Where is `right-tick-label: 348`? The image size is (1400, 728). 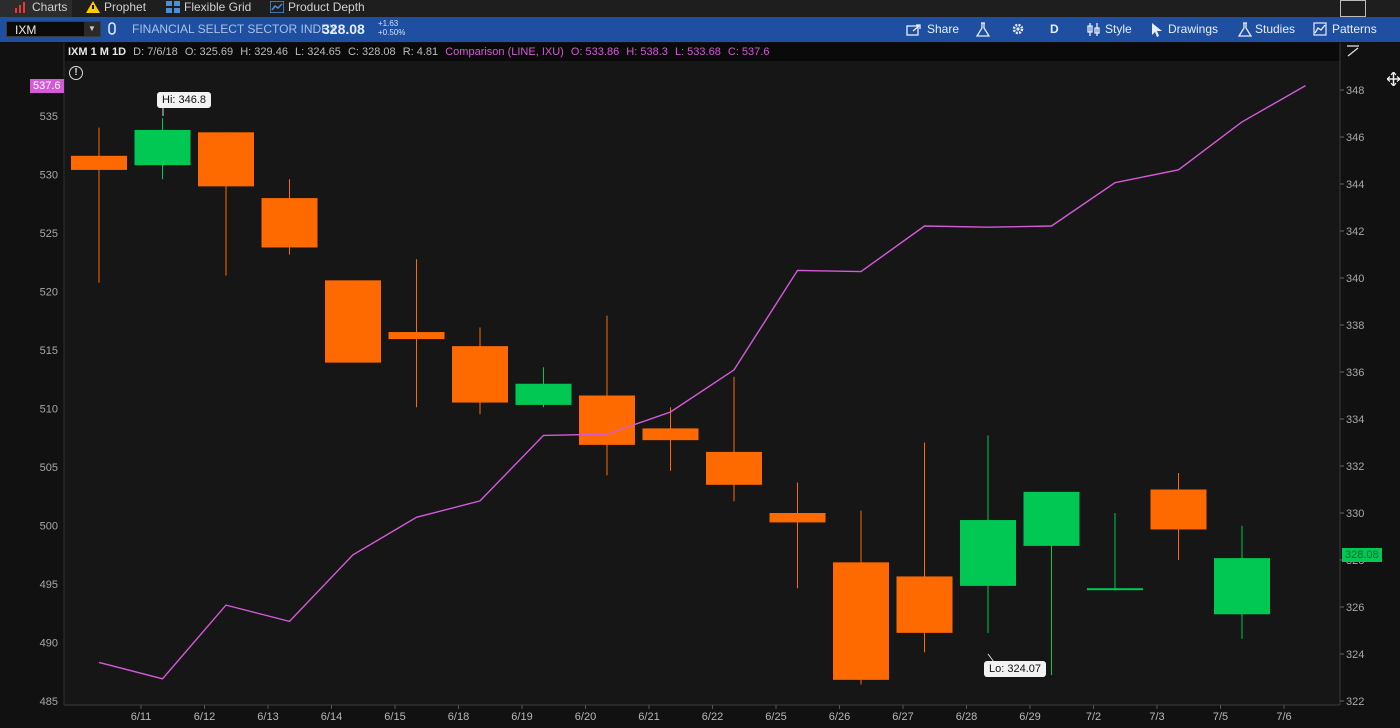 right-tick-label: 348 is located at coordinates (1355, 91).